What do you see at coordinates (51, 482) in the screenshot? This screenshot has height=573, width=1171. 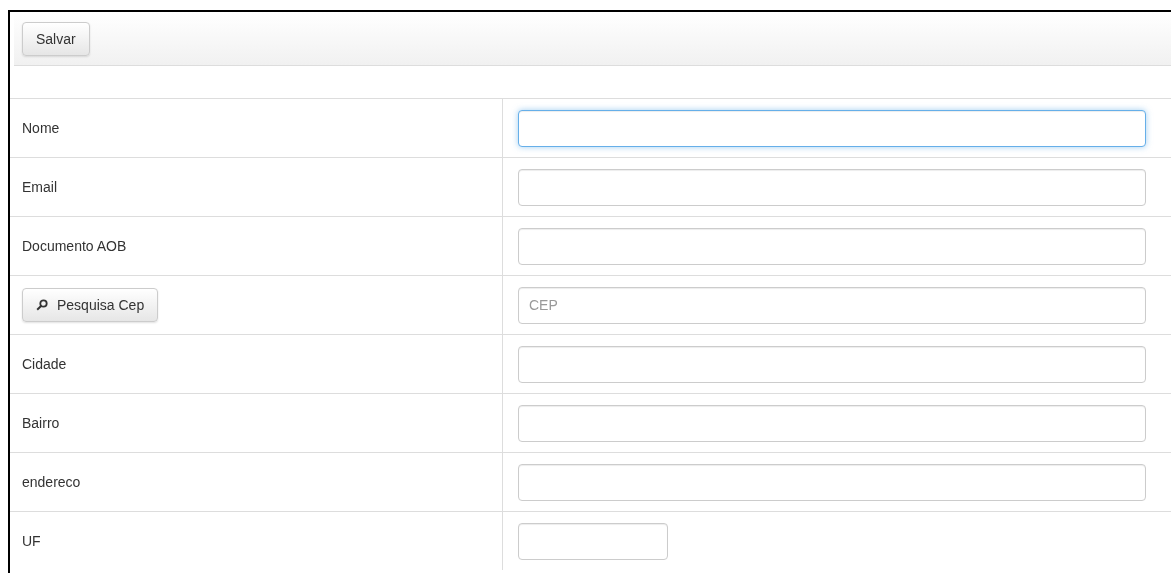 I see `field-label: endereco` at bounding box center [51, 482].